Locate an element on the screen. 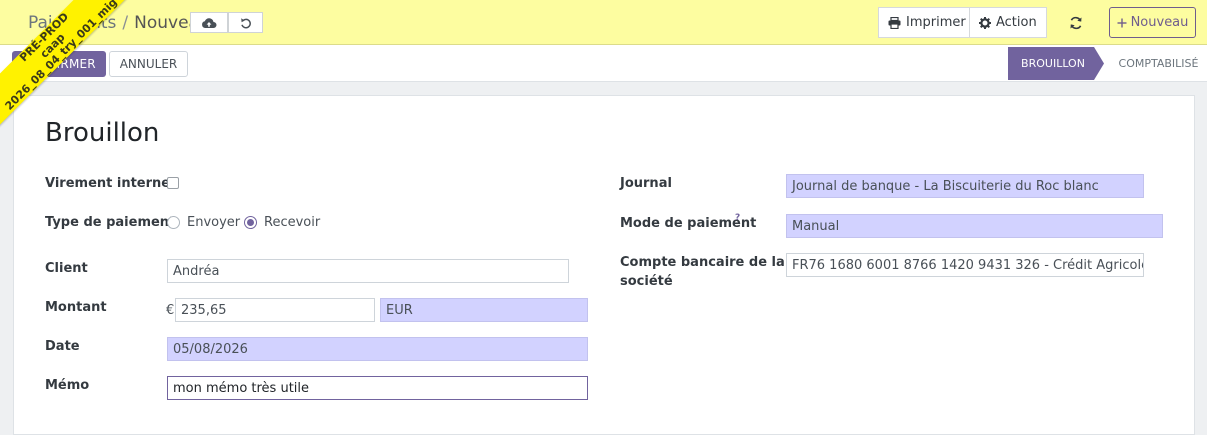  print-label: Imprimer is located at coordinates (936, 22).